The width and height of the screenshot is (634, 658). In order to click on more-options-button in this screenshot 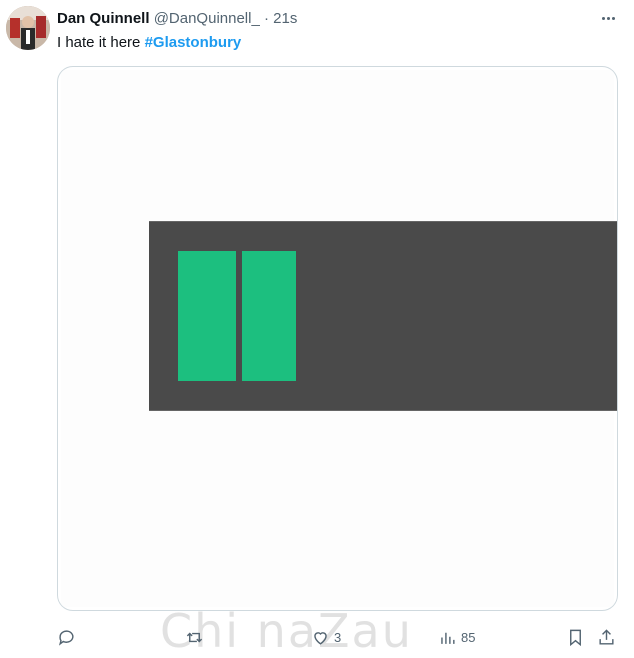, I will do `click(608, 18)`.